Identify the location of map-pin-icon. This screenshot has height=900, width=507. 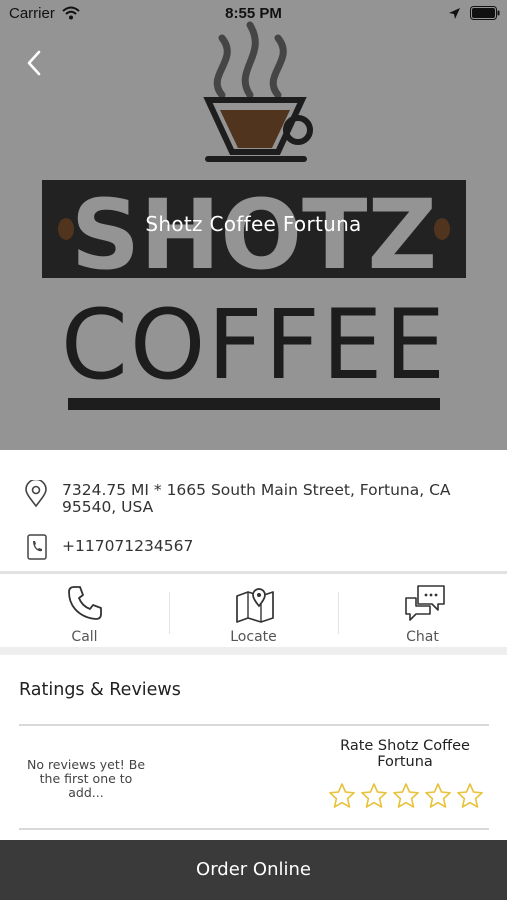
(255, 605).